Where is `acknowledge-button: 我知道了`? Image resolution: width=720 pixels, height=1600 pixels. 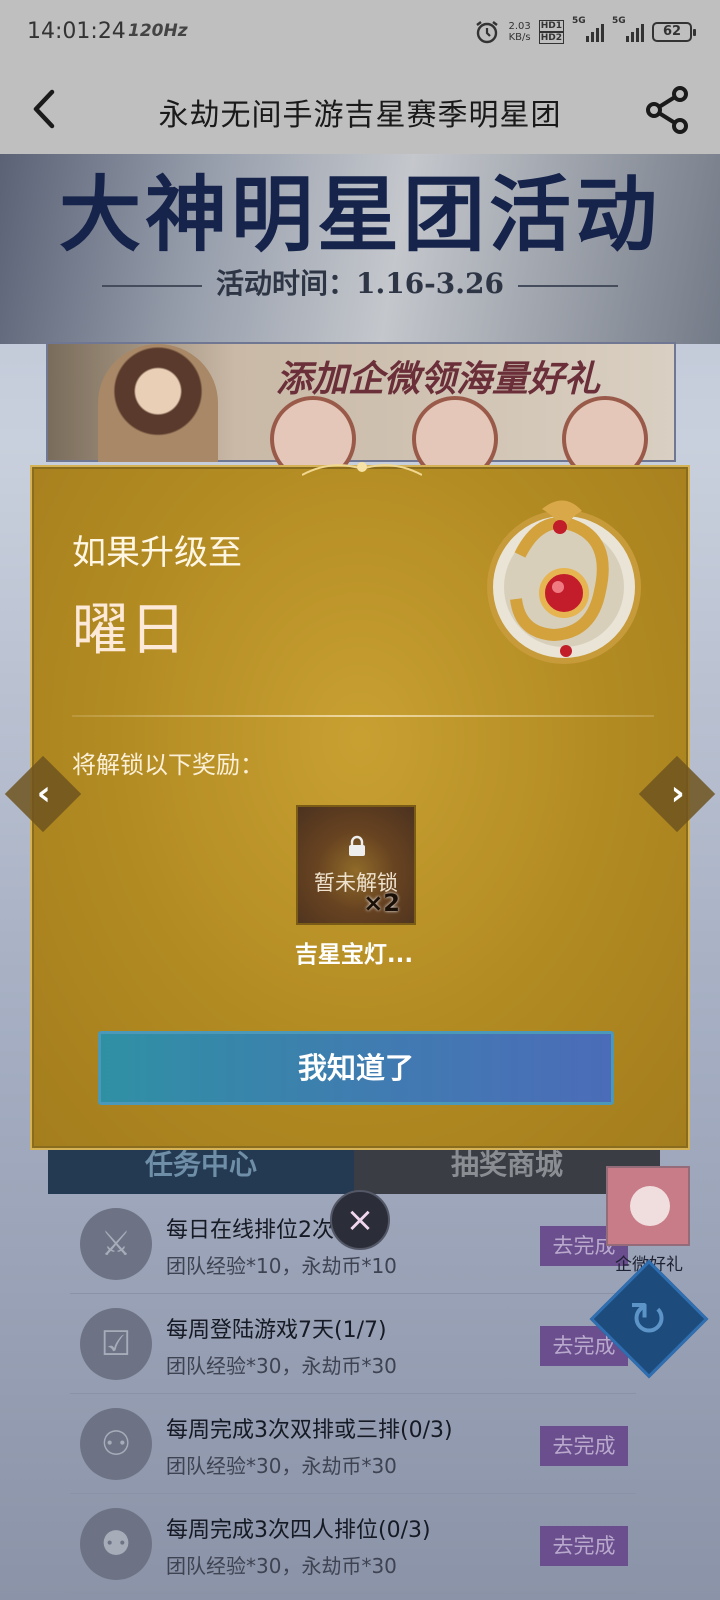 acknowledge-button: 我知道了 is located at coordinates (356, 1068).